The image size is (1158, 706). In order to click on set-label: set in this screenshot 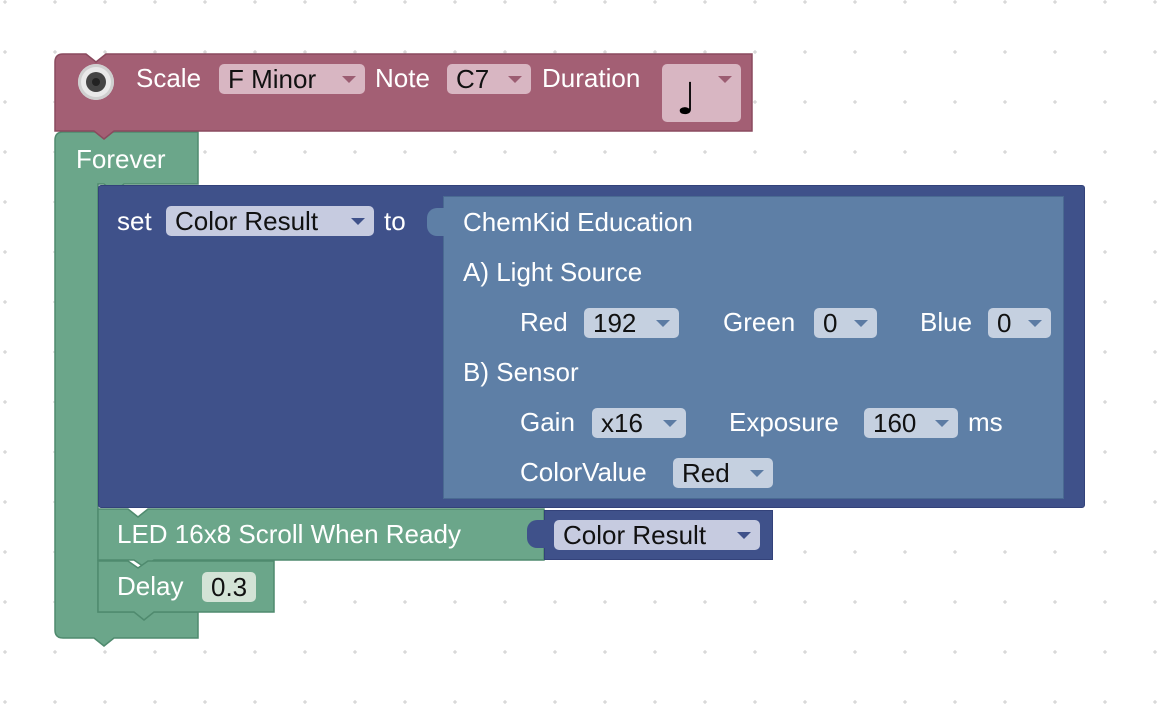, I will do `click(134, 221)`.